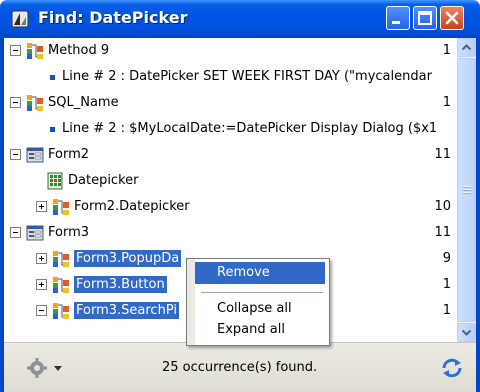  I want to click on menu-item-label: Remove, so click(243, 272).